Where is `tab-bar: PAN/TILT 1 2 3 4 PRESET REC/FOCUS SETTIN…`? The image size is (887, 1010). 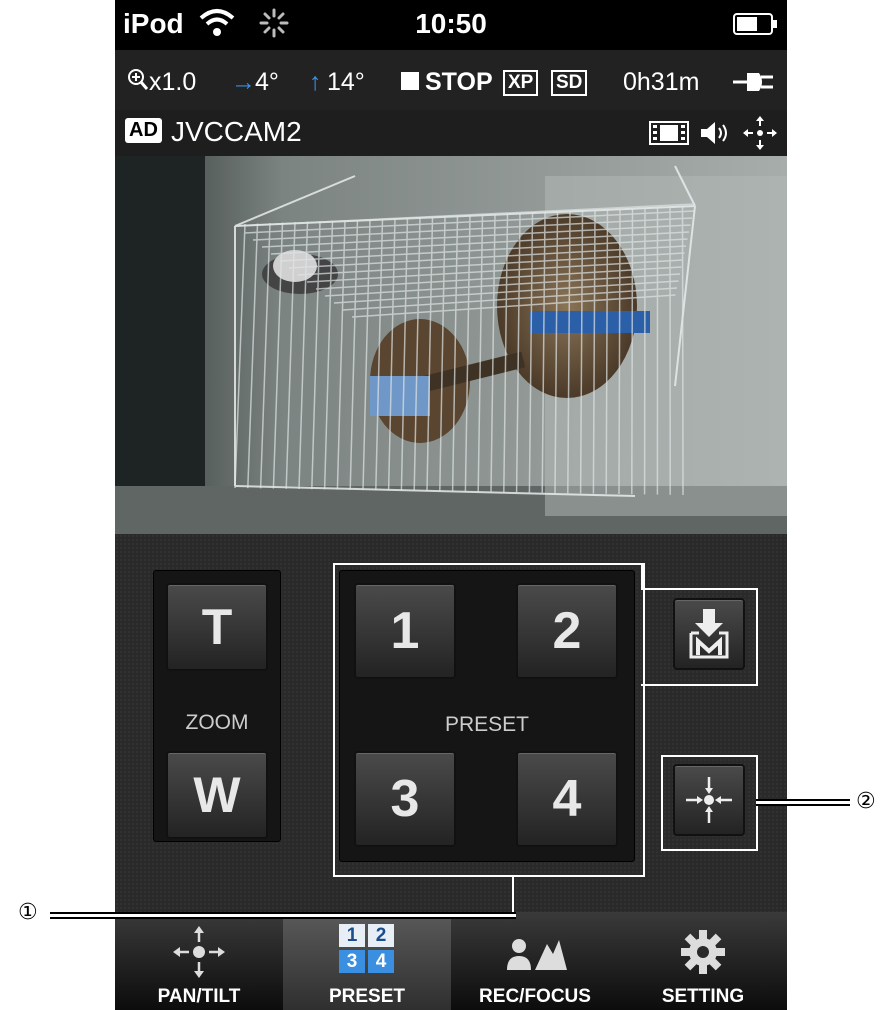
tab-bar: PAN/TILT 1 2 3 4 PRESET REC/FOCUS SETTIN… is located at coordinates (451, 961).